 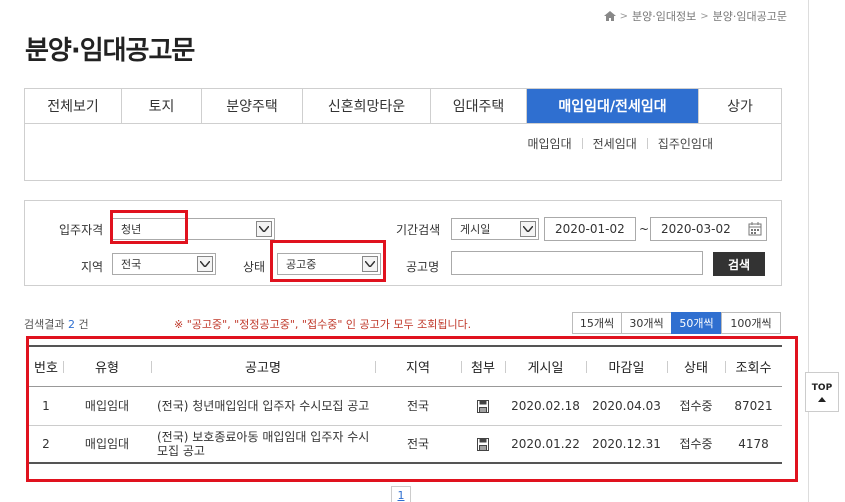 What do you see at coordinates (131, 264) in the screenshot?
I see `region-select-value: 전국` at bounding box center [131, 264].